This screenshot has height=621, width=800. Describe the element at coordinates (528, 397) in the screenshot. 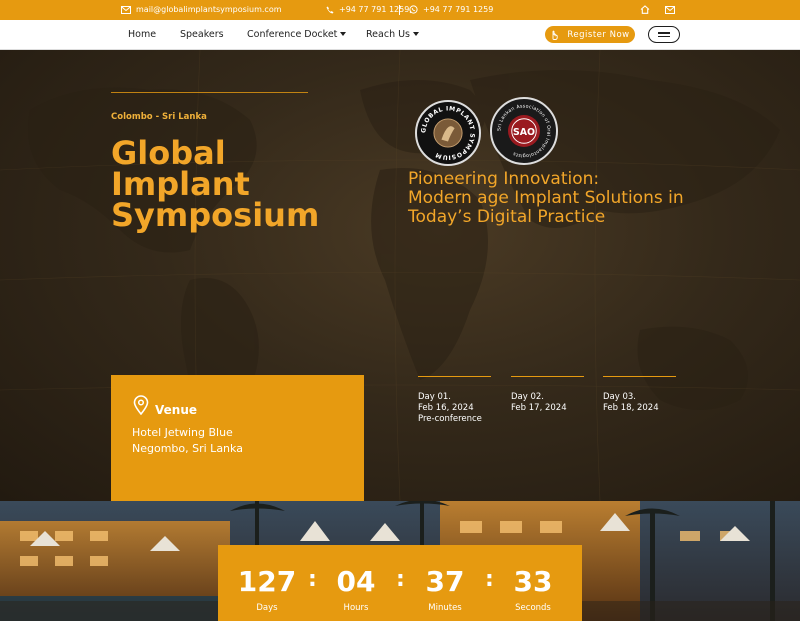

I see `day-label: Day 02.` at that location.